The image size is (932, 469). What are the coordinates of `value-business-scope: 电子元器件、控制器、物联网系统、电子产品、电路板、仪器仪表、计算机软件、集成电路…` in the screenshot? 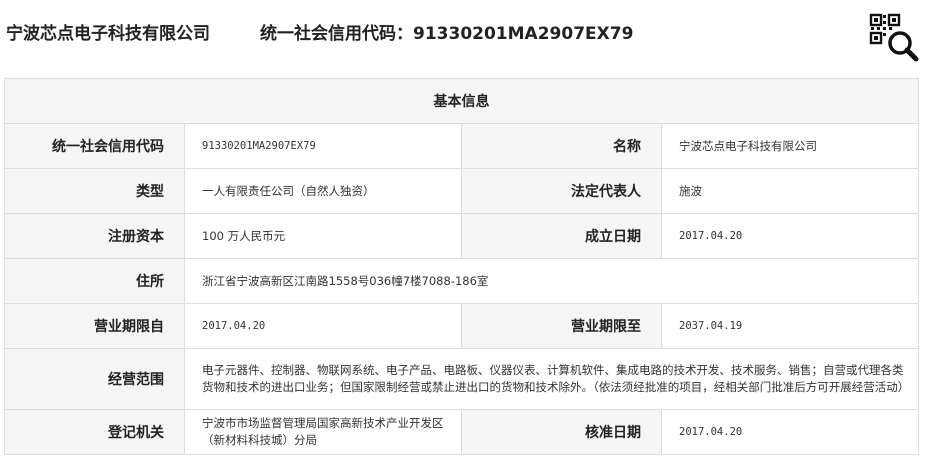 It's located at (551, 379).